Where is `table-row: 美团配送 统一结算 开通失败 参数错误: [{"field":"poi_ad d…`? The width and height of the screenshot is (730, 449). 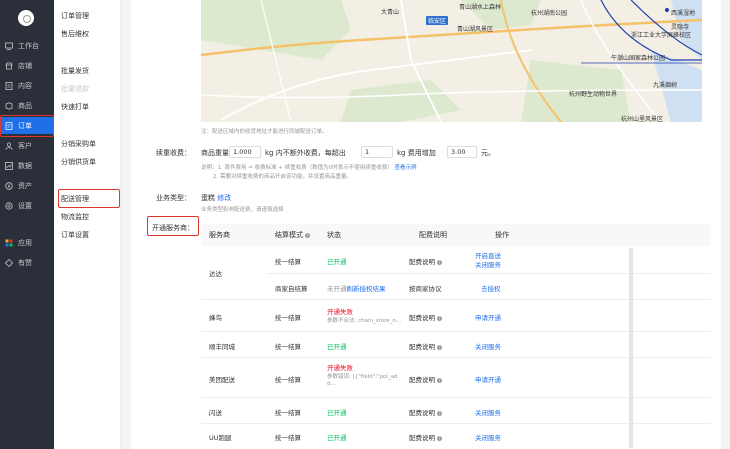 table-row: 美团配送 统一结算 开通失败 参数错误: [{"field":"poi_ad d… is located at coordinates (456, 378).